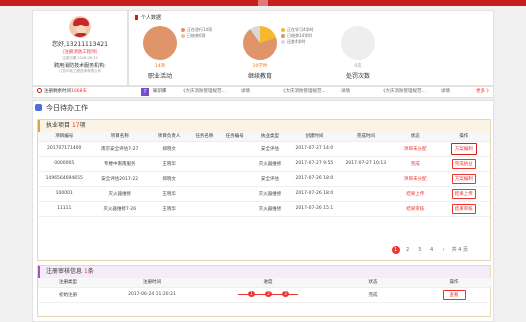 The width and height of the screenshot is (526, 322). What do you see at coordinates (251, 294) in the screenshot?
I see `step-marker: 1` at bounding box center [251, 294].